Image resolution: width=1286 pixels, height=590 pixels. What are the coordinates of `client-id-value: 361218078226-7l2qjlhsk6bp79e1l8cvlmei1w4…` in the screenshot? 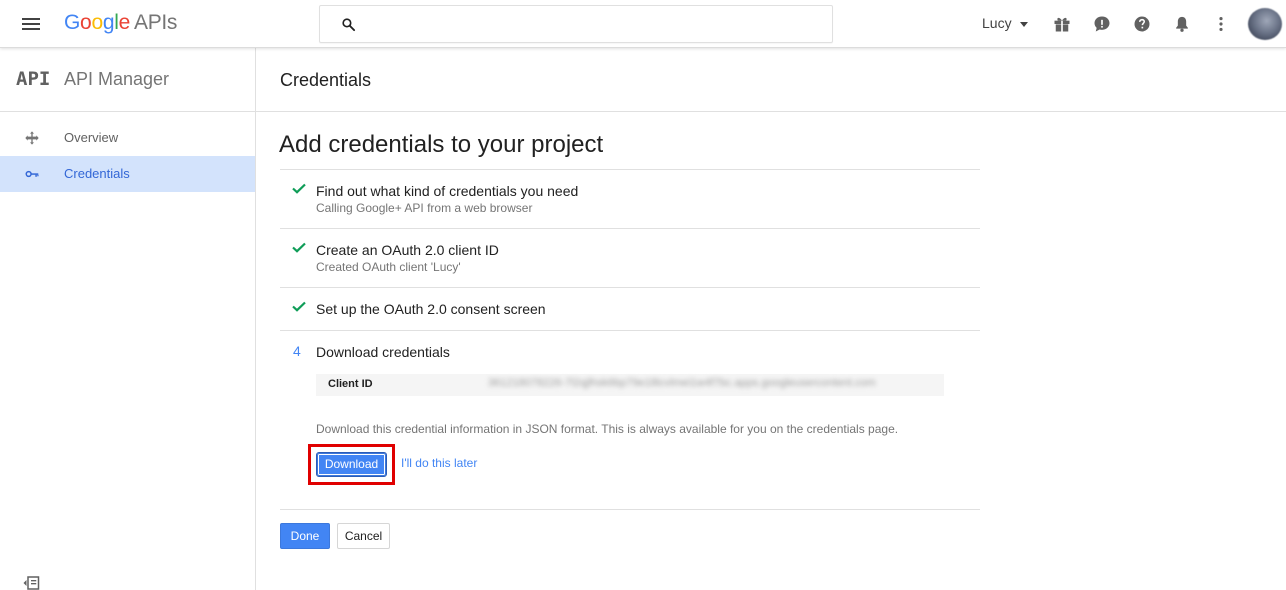 It's located at (682, 383).